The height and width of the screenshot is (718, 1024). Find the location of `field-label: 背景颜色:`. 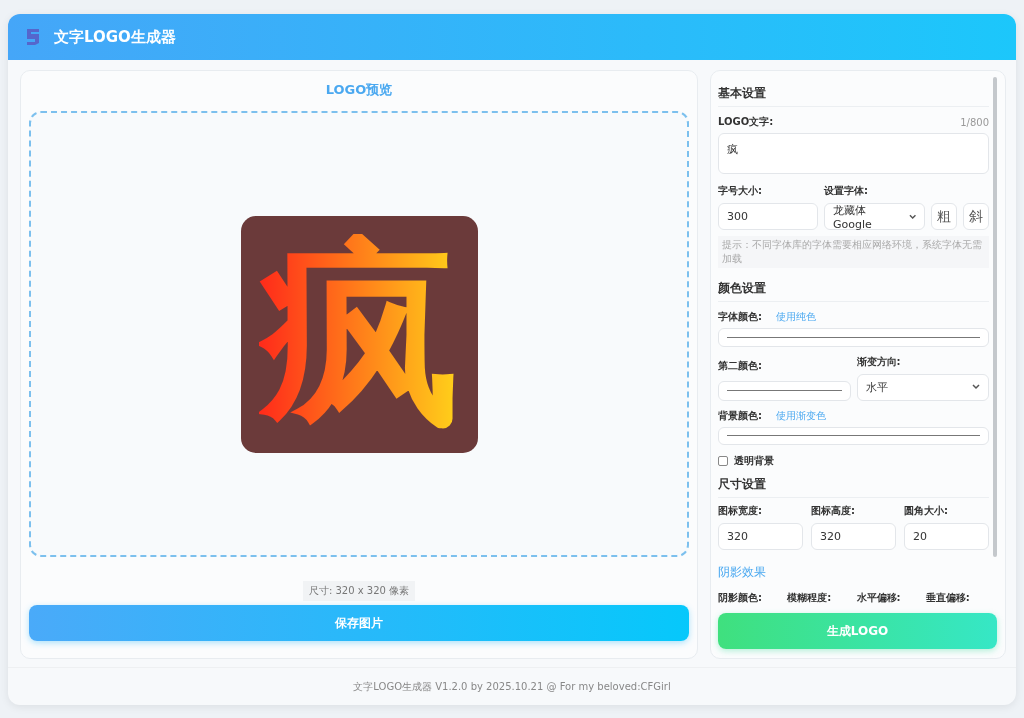

field-label: 背景颜色: is located at coordinates (740, 415).